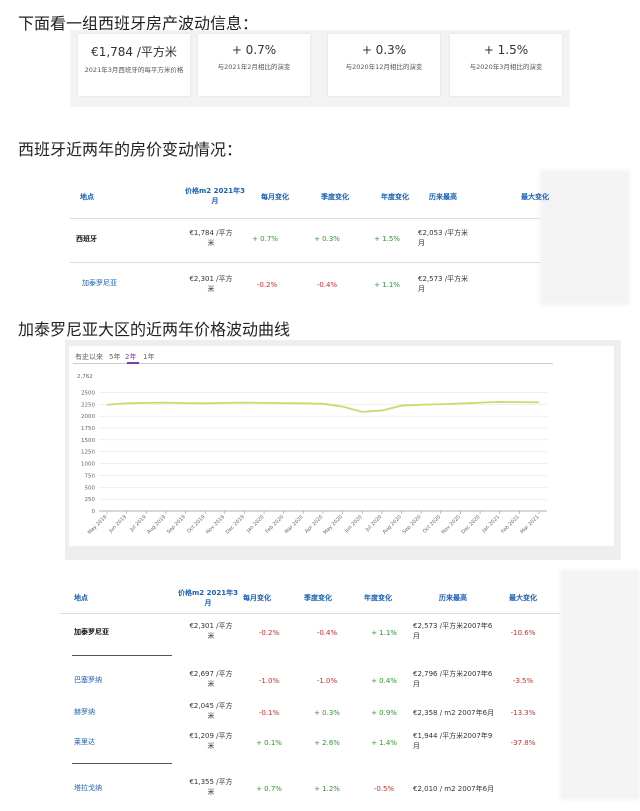 The image size is (640, 811). What do you see at coordinates (90, 488) in the screenshot?
I see `y-tick-label: 500` at bounding box center [90, 488].